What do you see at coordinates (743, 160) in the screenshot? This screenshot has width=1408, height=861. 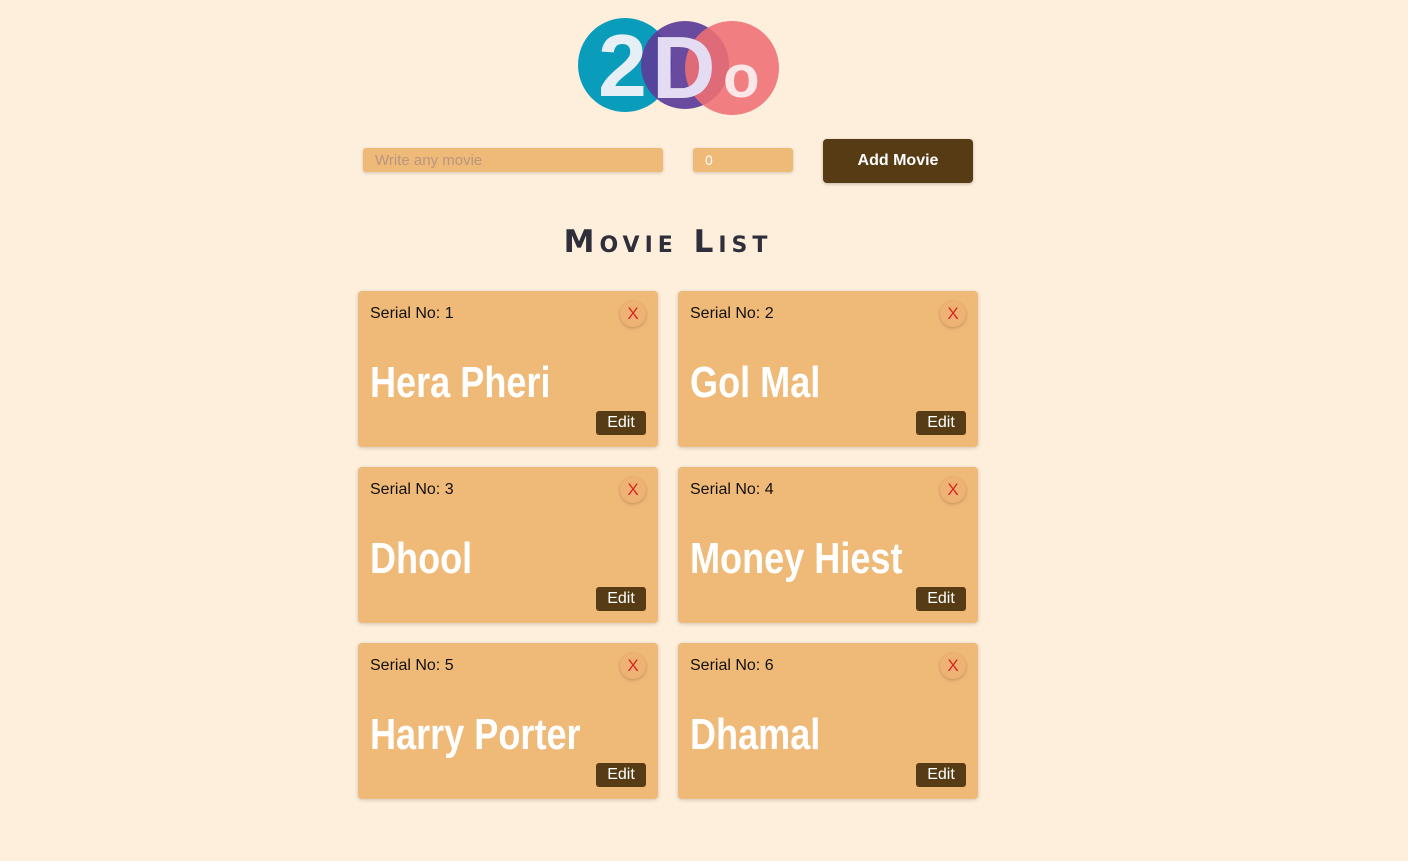 I see `serial-number-input` at bounding box center [743, 160].